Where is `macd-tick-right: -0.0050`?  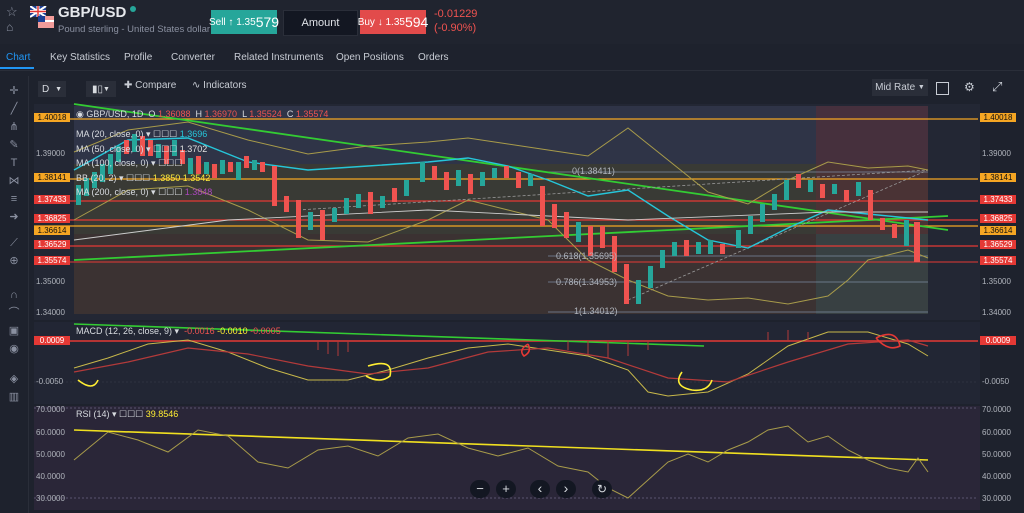
macd-tick-right: -0.0050 is located at coordinates (996, 381).